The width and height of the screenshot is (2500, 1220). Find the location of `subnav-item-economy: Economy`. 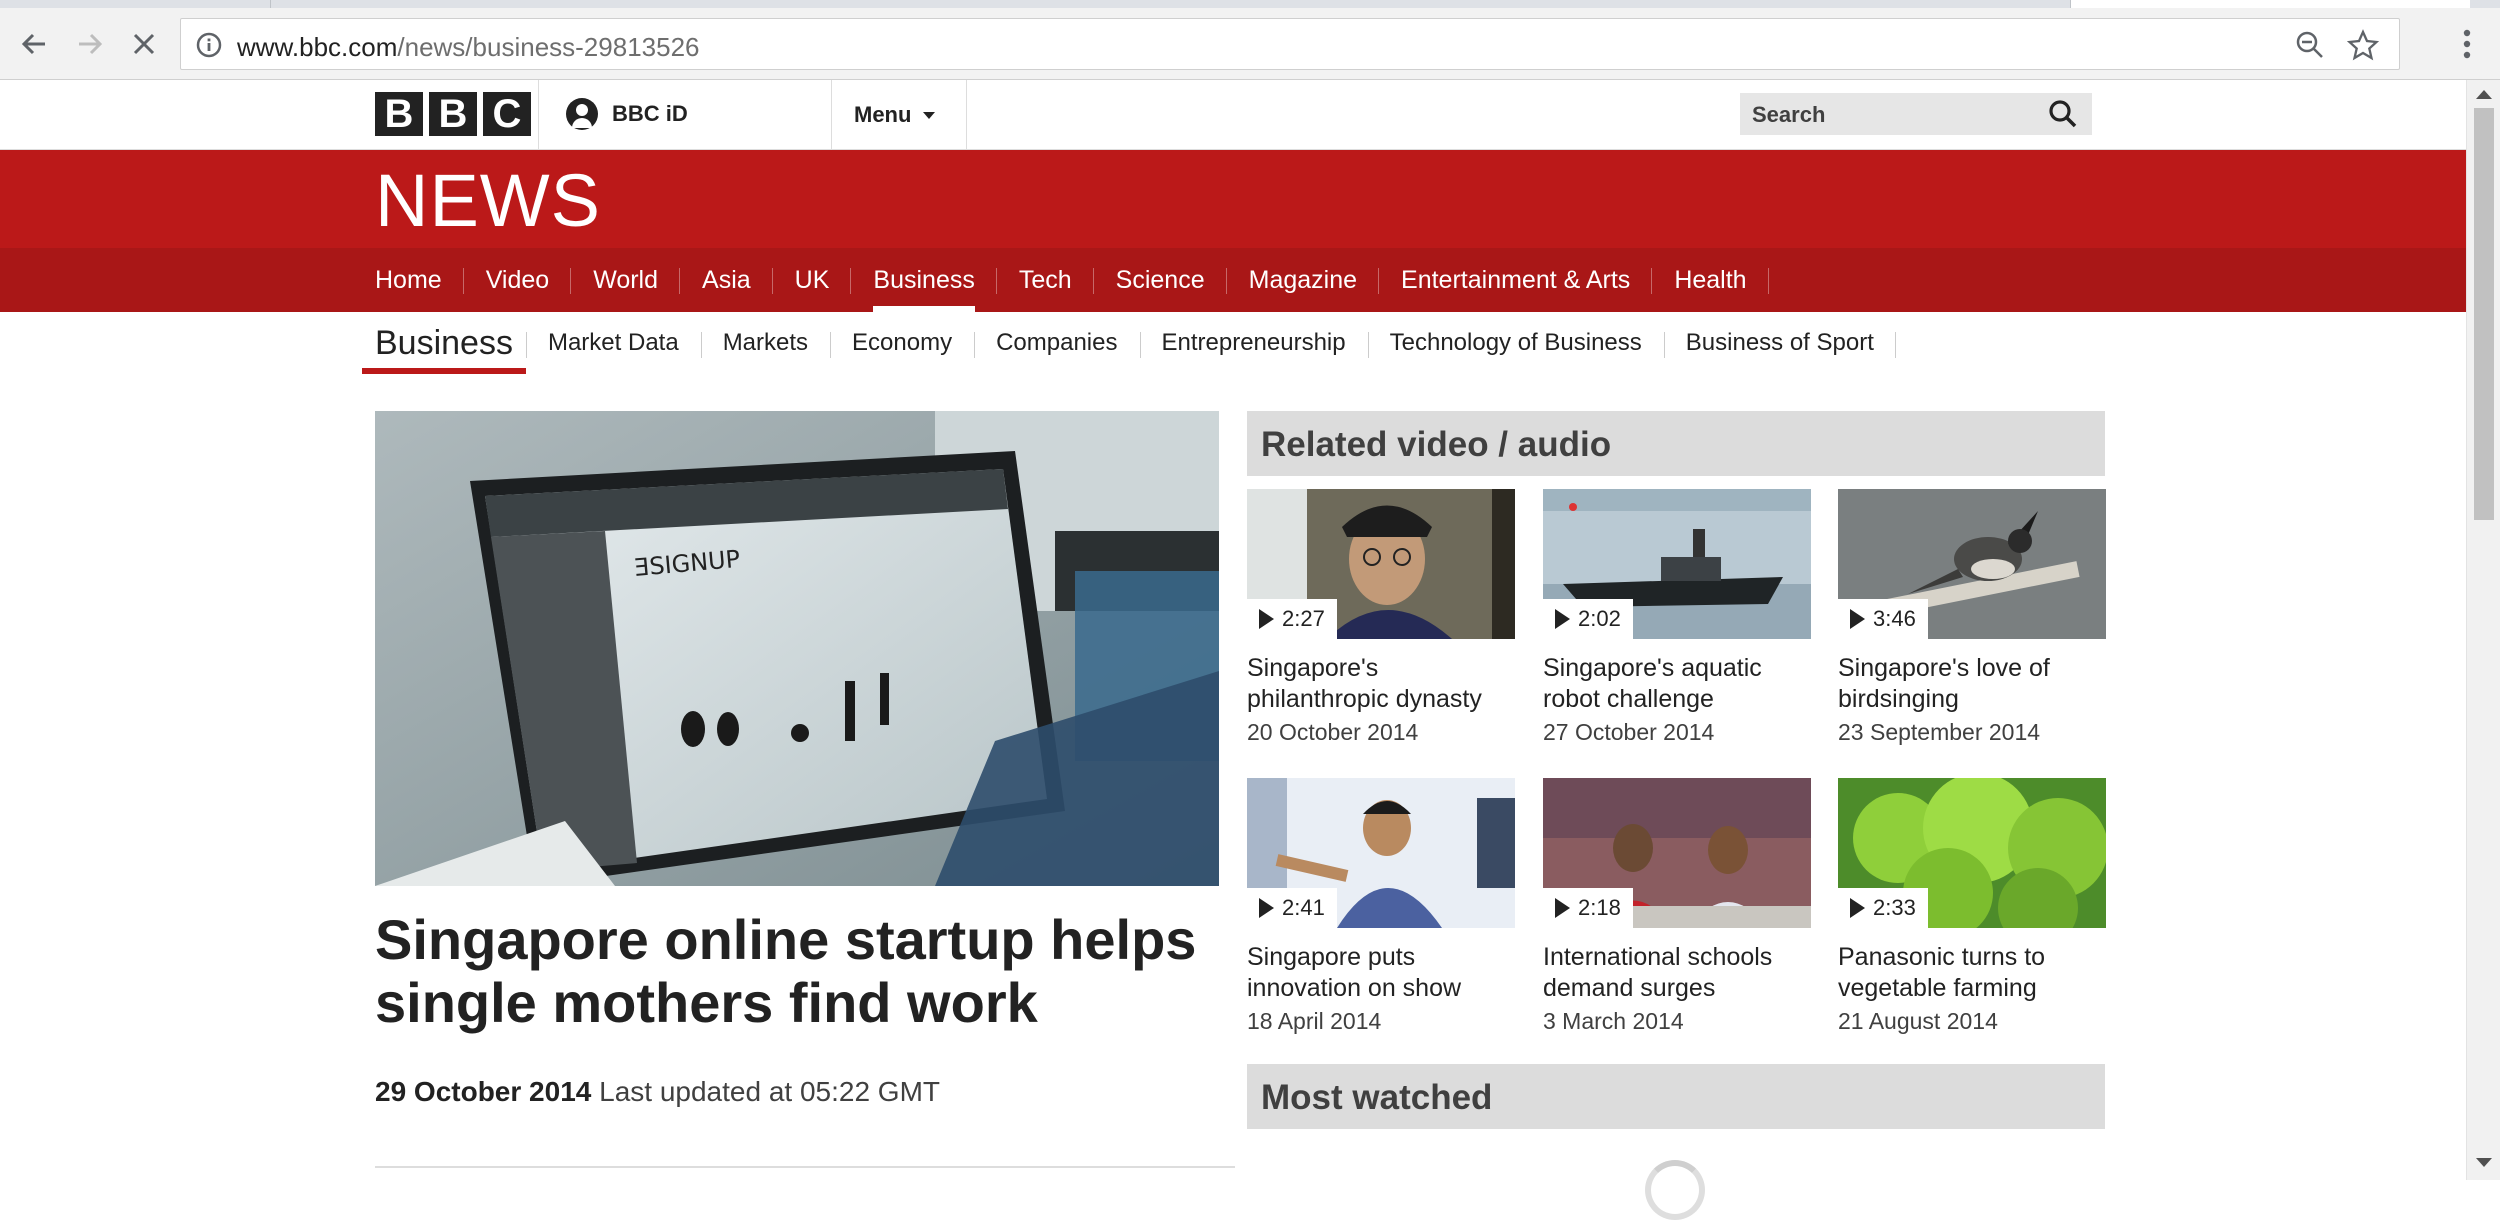

subnav-item-economy: Economy is located at coordinates (902, 343).